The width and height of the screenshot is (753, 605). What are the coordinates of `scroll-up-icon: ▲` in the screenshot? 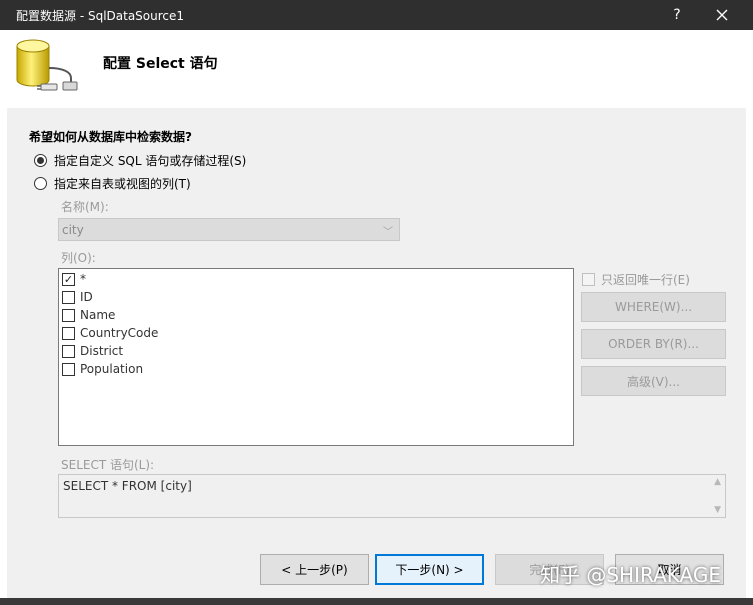 It's located at (717, 482).